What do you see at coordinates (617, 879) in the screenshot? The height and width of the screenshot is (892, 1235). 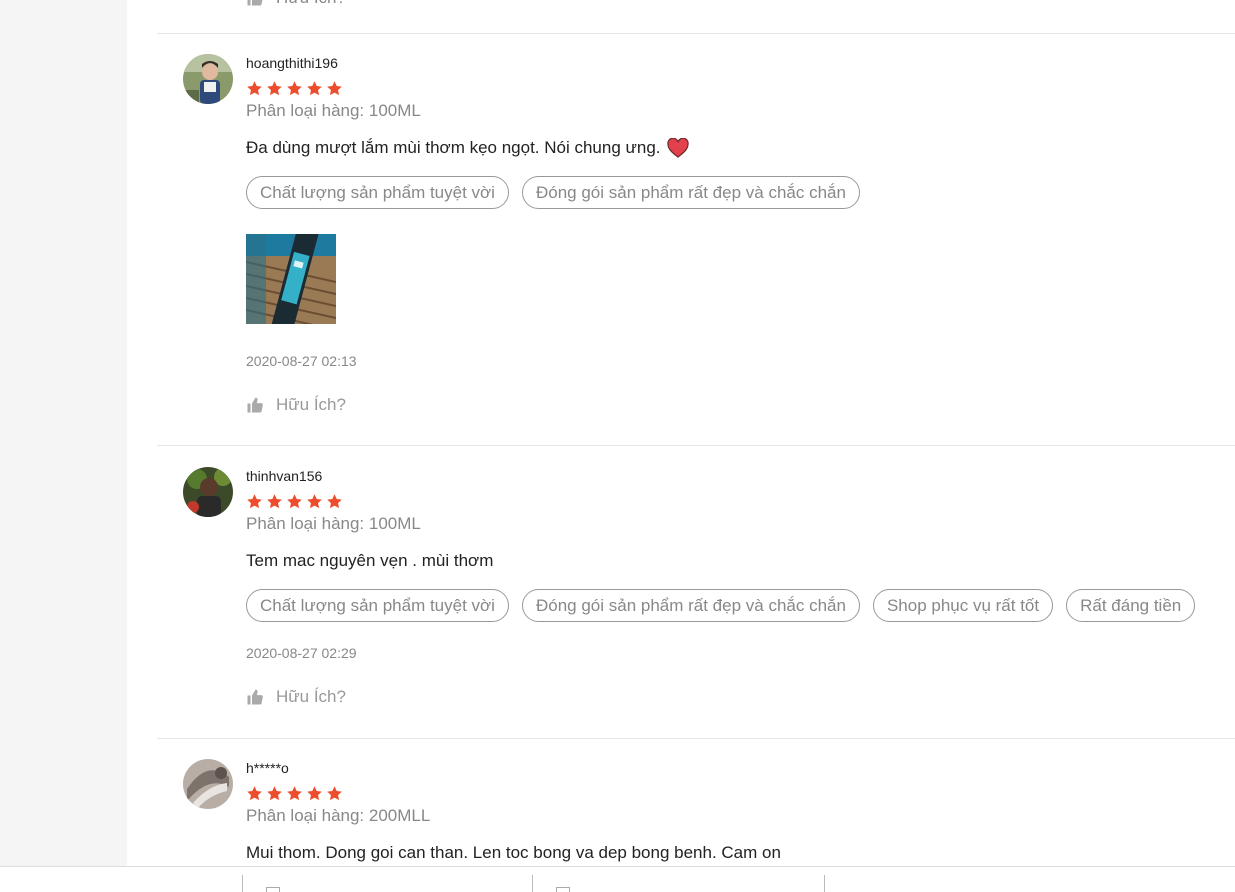 I see `bottom-bar` at bounding box center [617, 879].